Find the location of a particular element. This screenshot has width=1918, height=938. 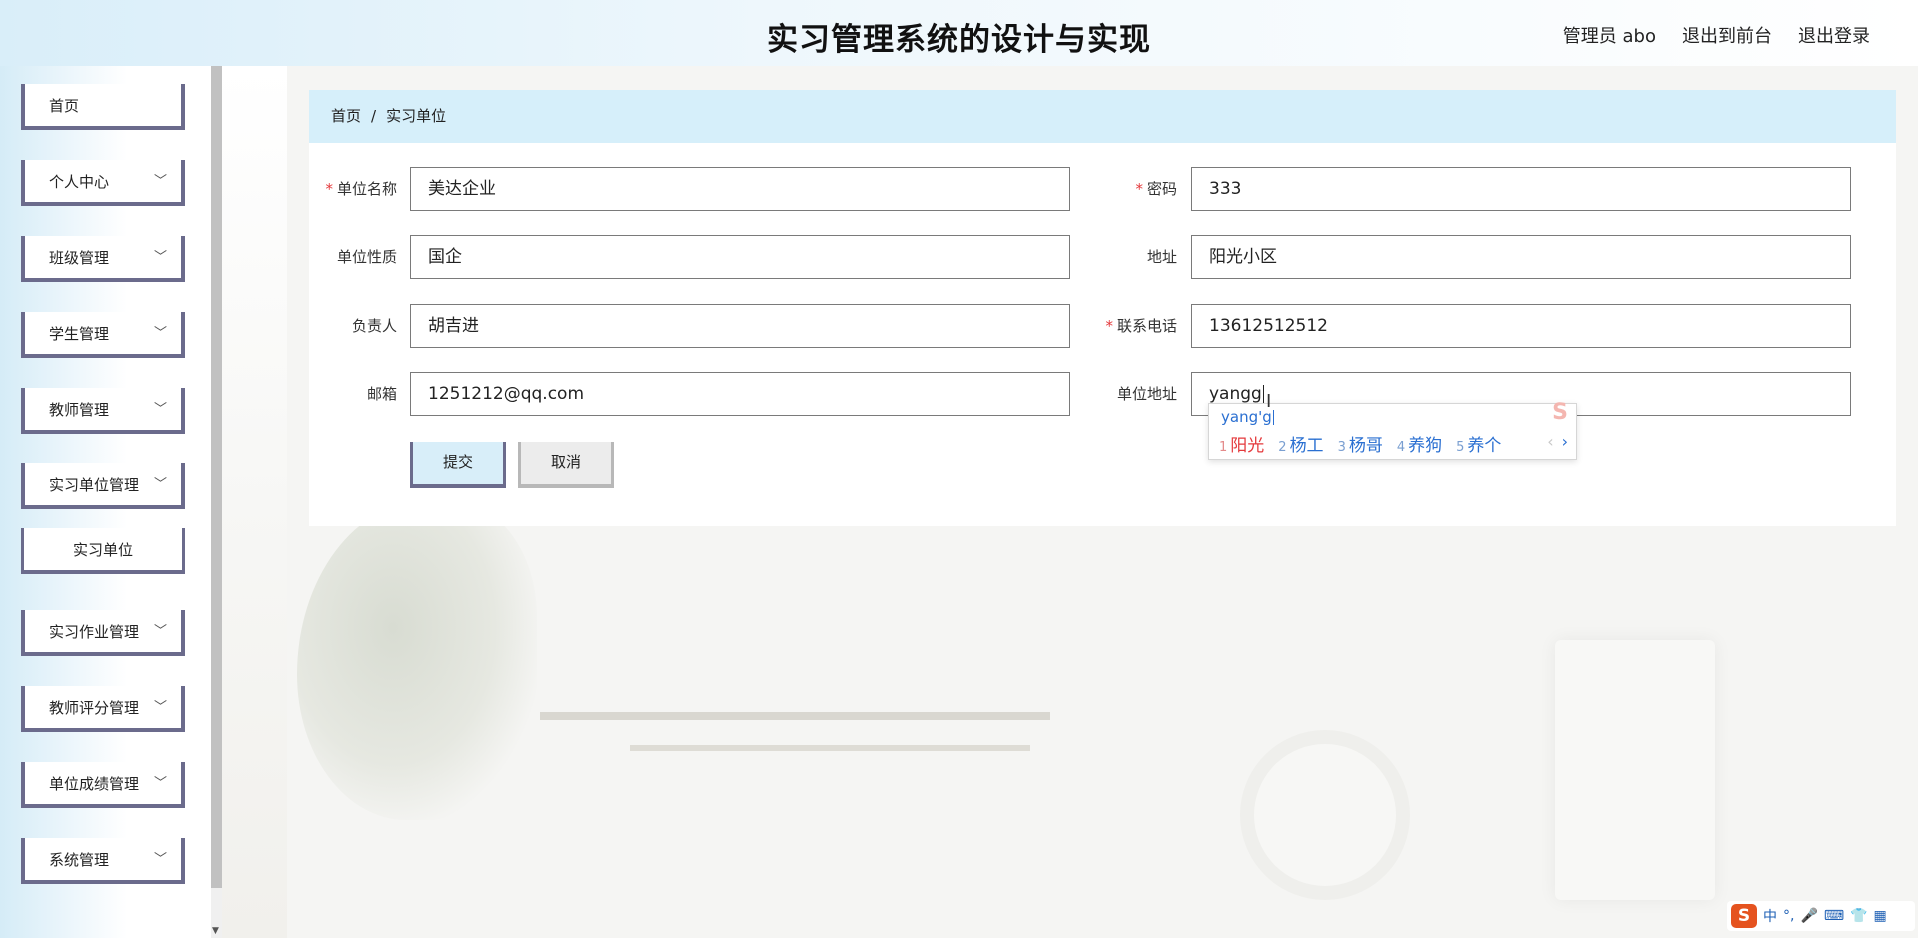

candidate-number: 5 is located at coordinates (1460, 447).